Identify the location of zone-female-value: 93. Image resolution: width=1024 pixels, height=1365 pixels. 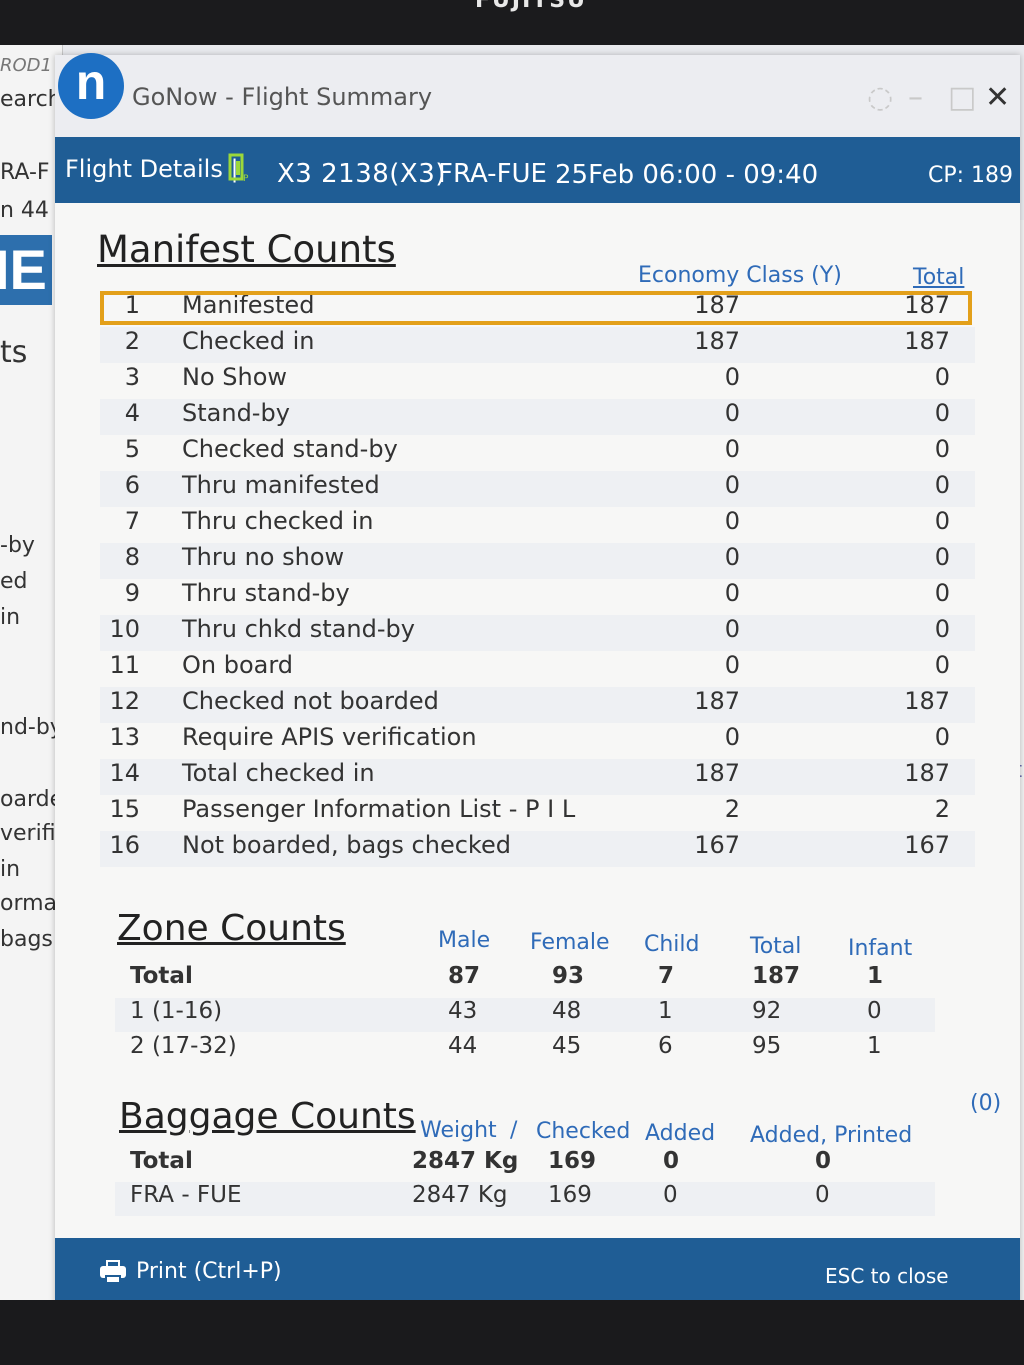
(568, 976).